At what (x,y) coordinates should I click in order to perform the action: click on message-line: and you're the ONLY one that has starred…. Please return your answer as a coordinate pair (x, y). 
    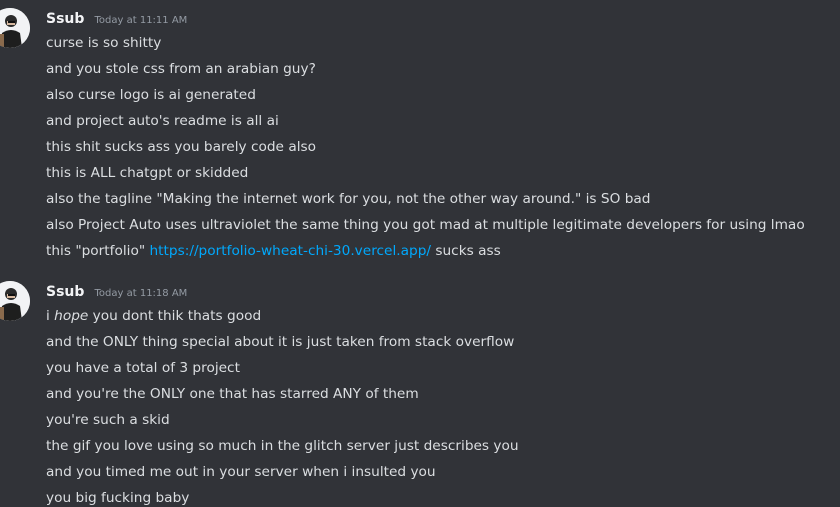
    Looking at the image, I should click on (232, 394).